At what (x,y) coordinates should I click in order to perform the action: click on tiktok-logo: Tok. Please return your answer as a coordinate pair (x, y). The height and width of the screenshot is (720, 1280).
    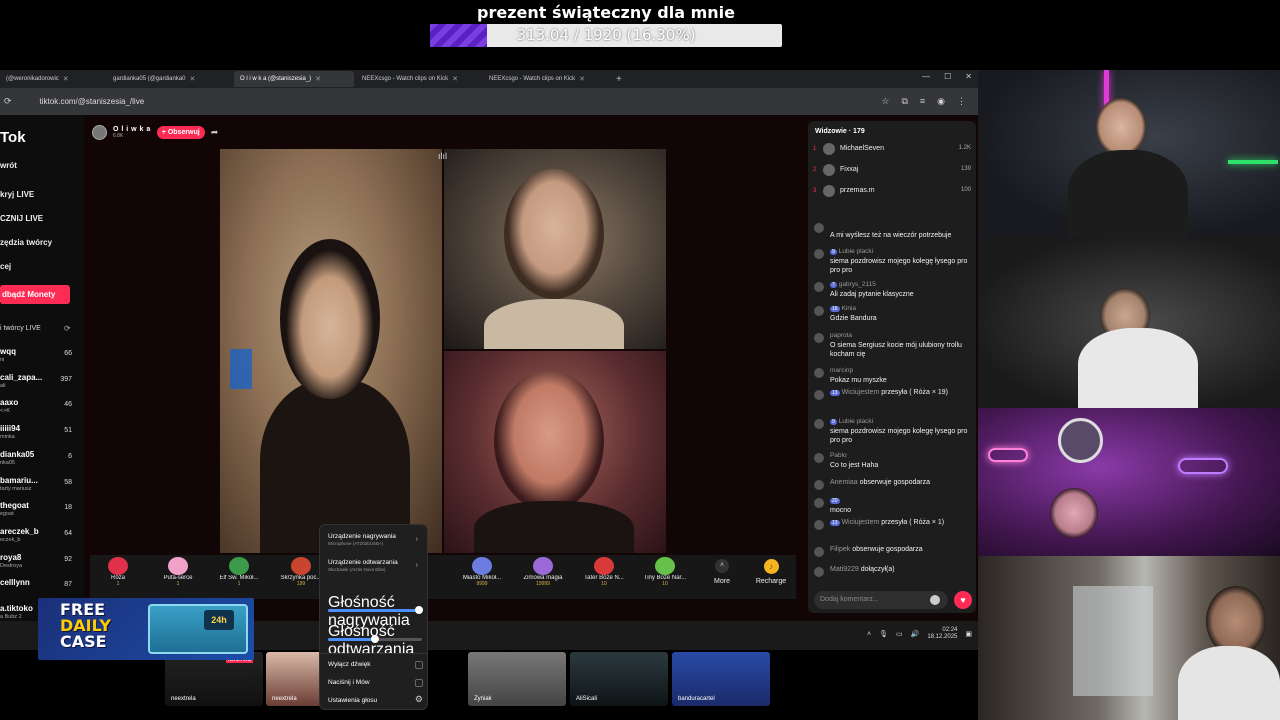
    Looking at the image, I should click on (13, 137).